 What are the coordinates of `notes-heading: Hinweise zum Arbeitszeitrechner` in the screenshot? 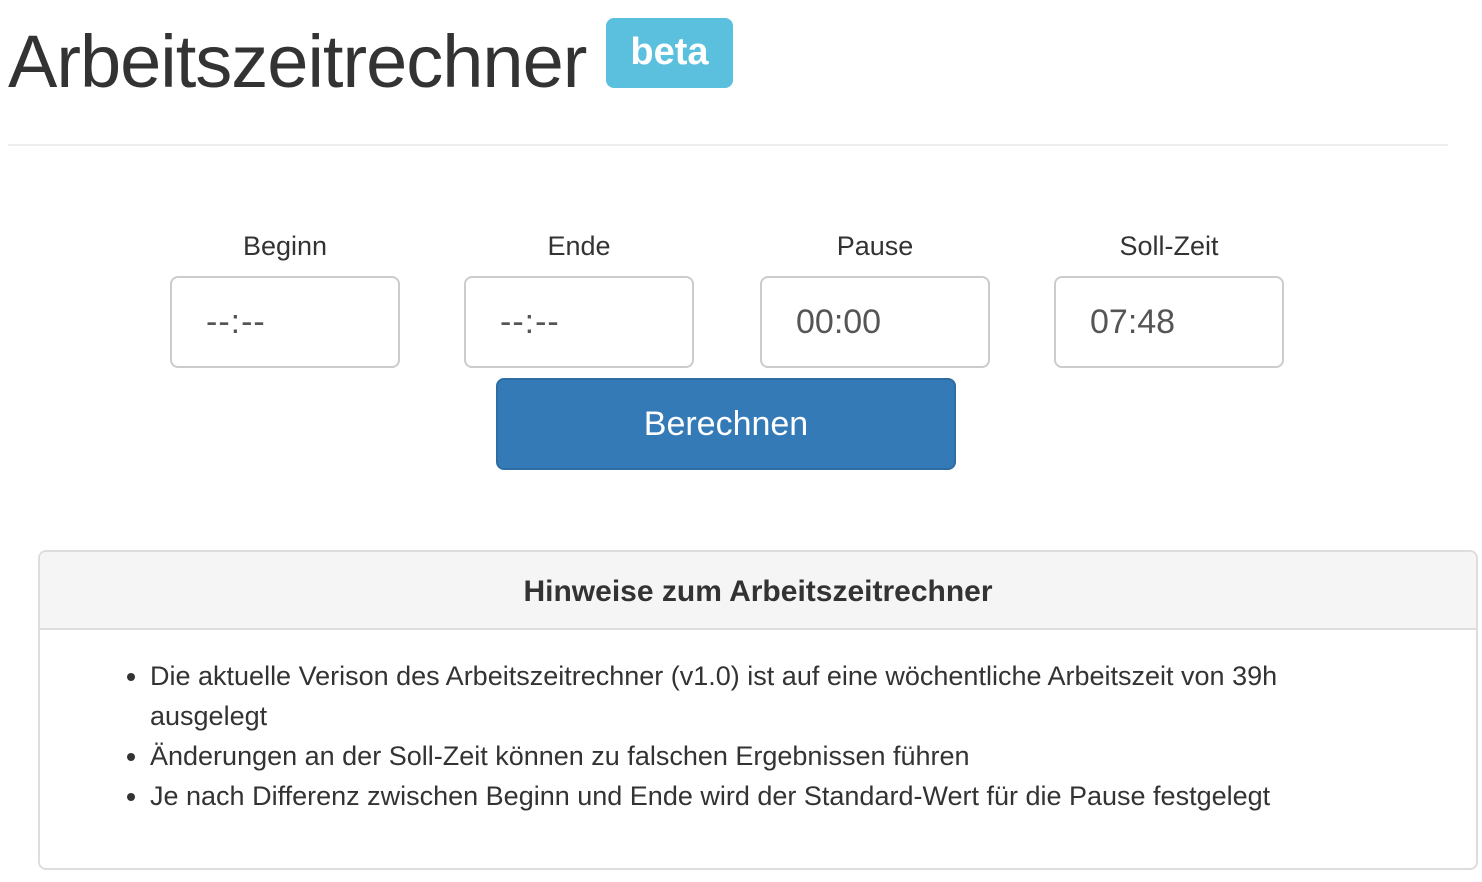 It's located at (758, 591).